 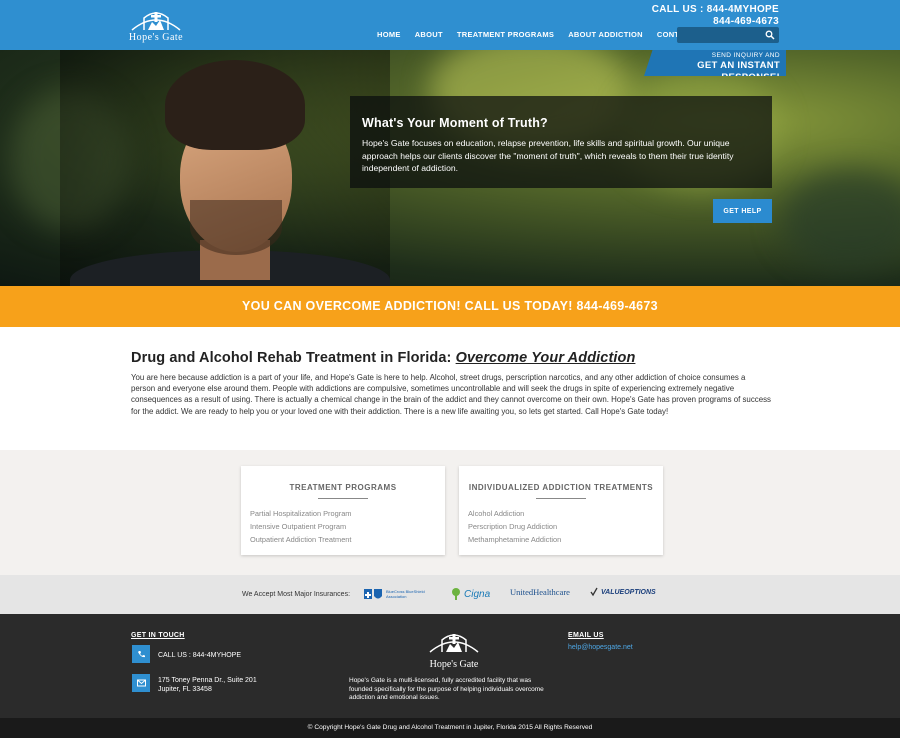 What do you see at coordinates (347, 539) in the screenshot?
I see `card-link-outpatient: Outpatient Addiction Treatment` at bounding box center [347, 539].